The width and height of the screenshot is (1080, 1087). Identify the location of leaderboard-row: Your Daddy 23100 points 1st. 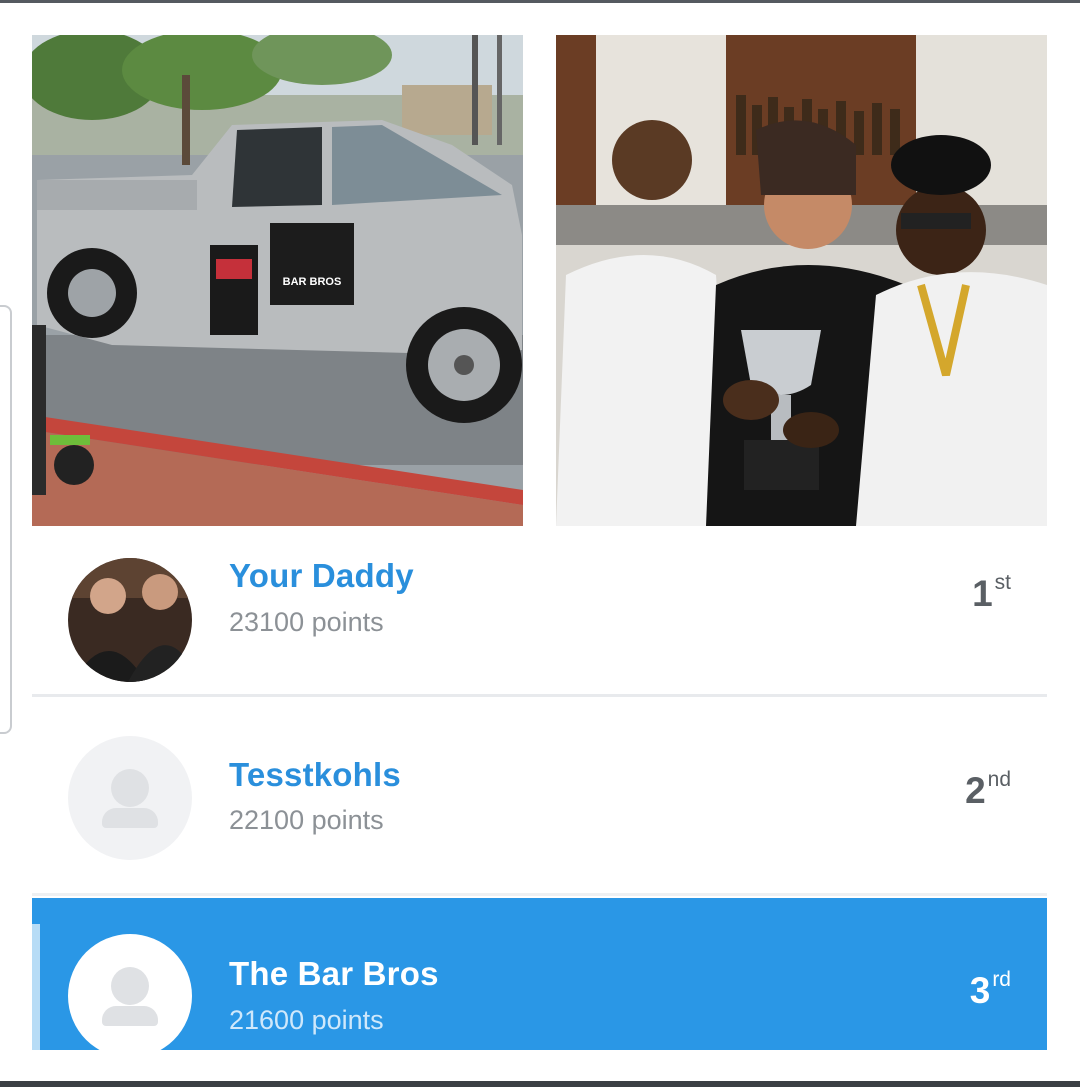
(539, 615).